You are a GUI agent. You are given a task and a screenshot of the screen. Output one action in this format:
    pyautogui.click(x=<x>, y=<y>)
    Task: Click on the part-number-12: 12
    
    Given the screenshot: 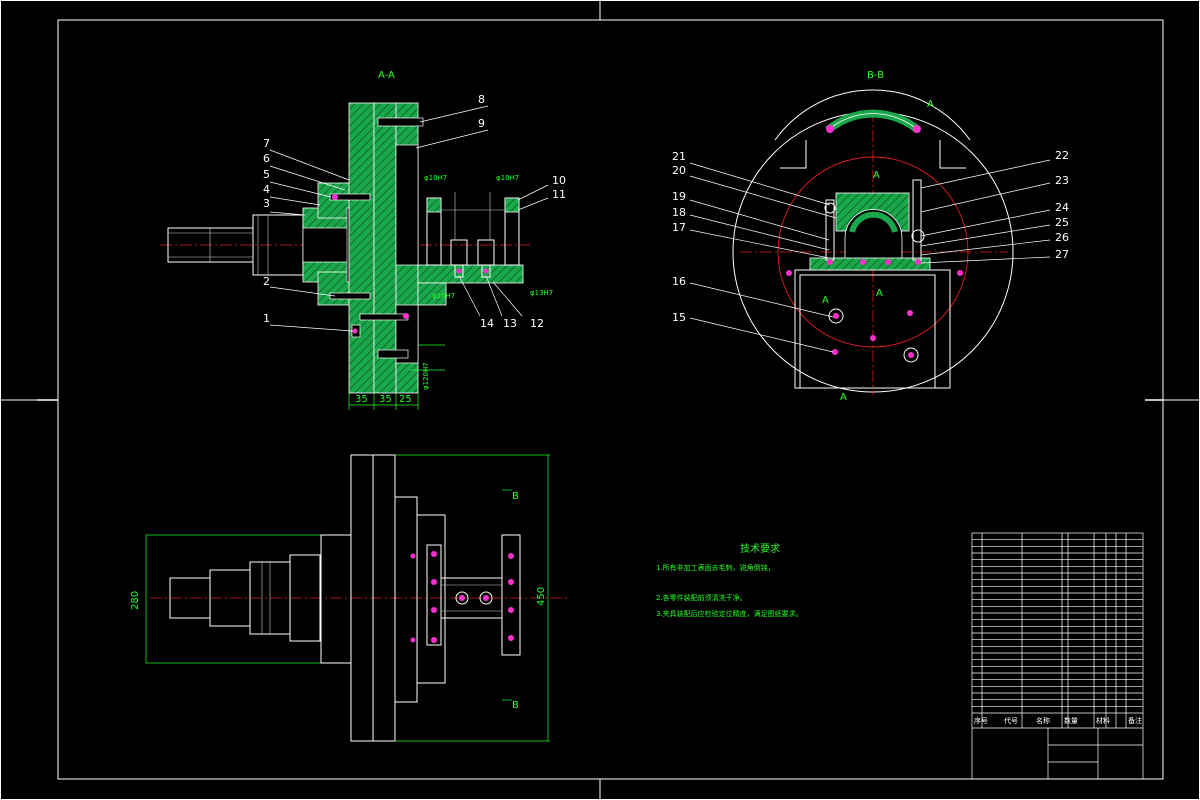 What is the action you would take?
    pyautogui.click(x=537, y=323)
    